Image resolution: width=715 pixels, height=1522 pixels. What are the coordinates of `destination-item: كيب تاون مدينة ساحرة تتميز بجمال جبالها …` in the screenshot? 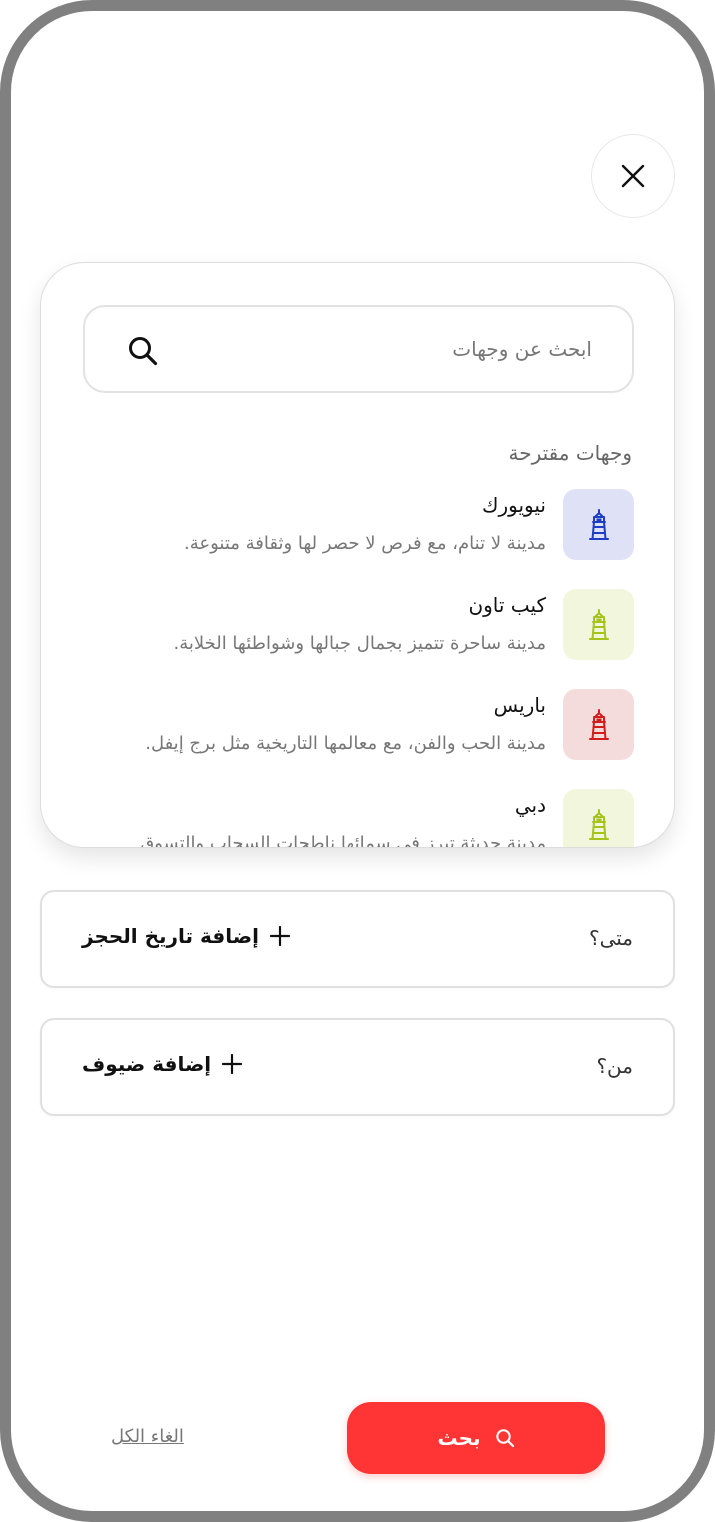 It's located at (357, 639).